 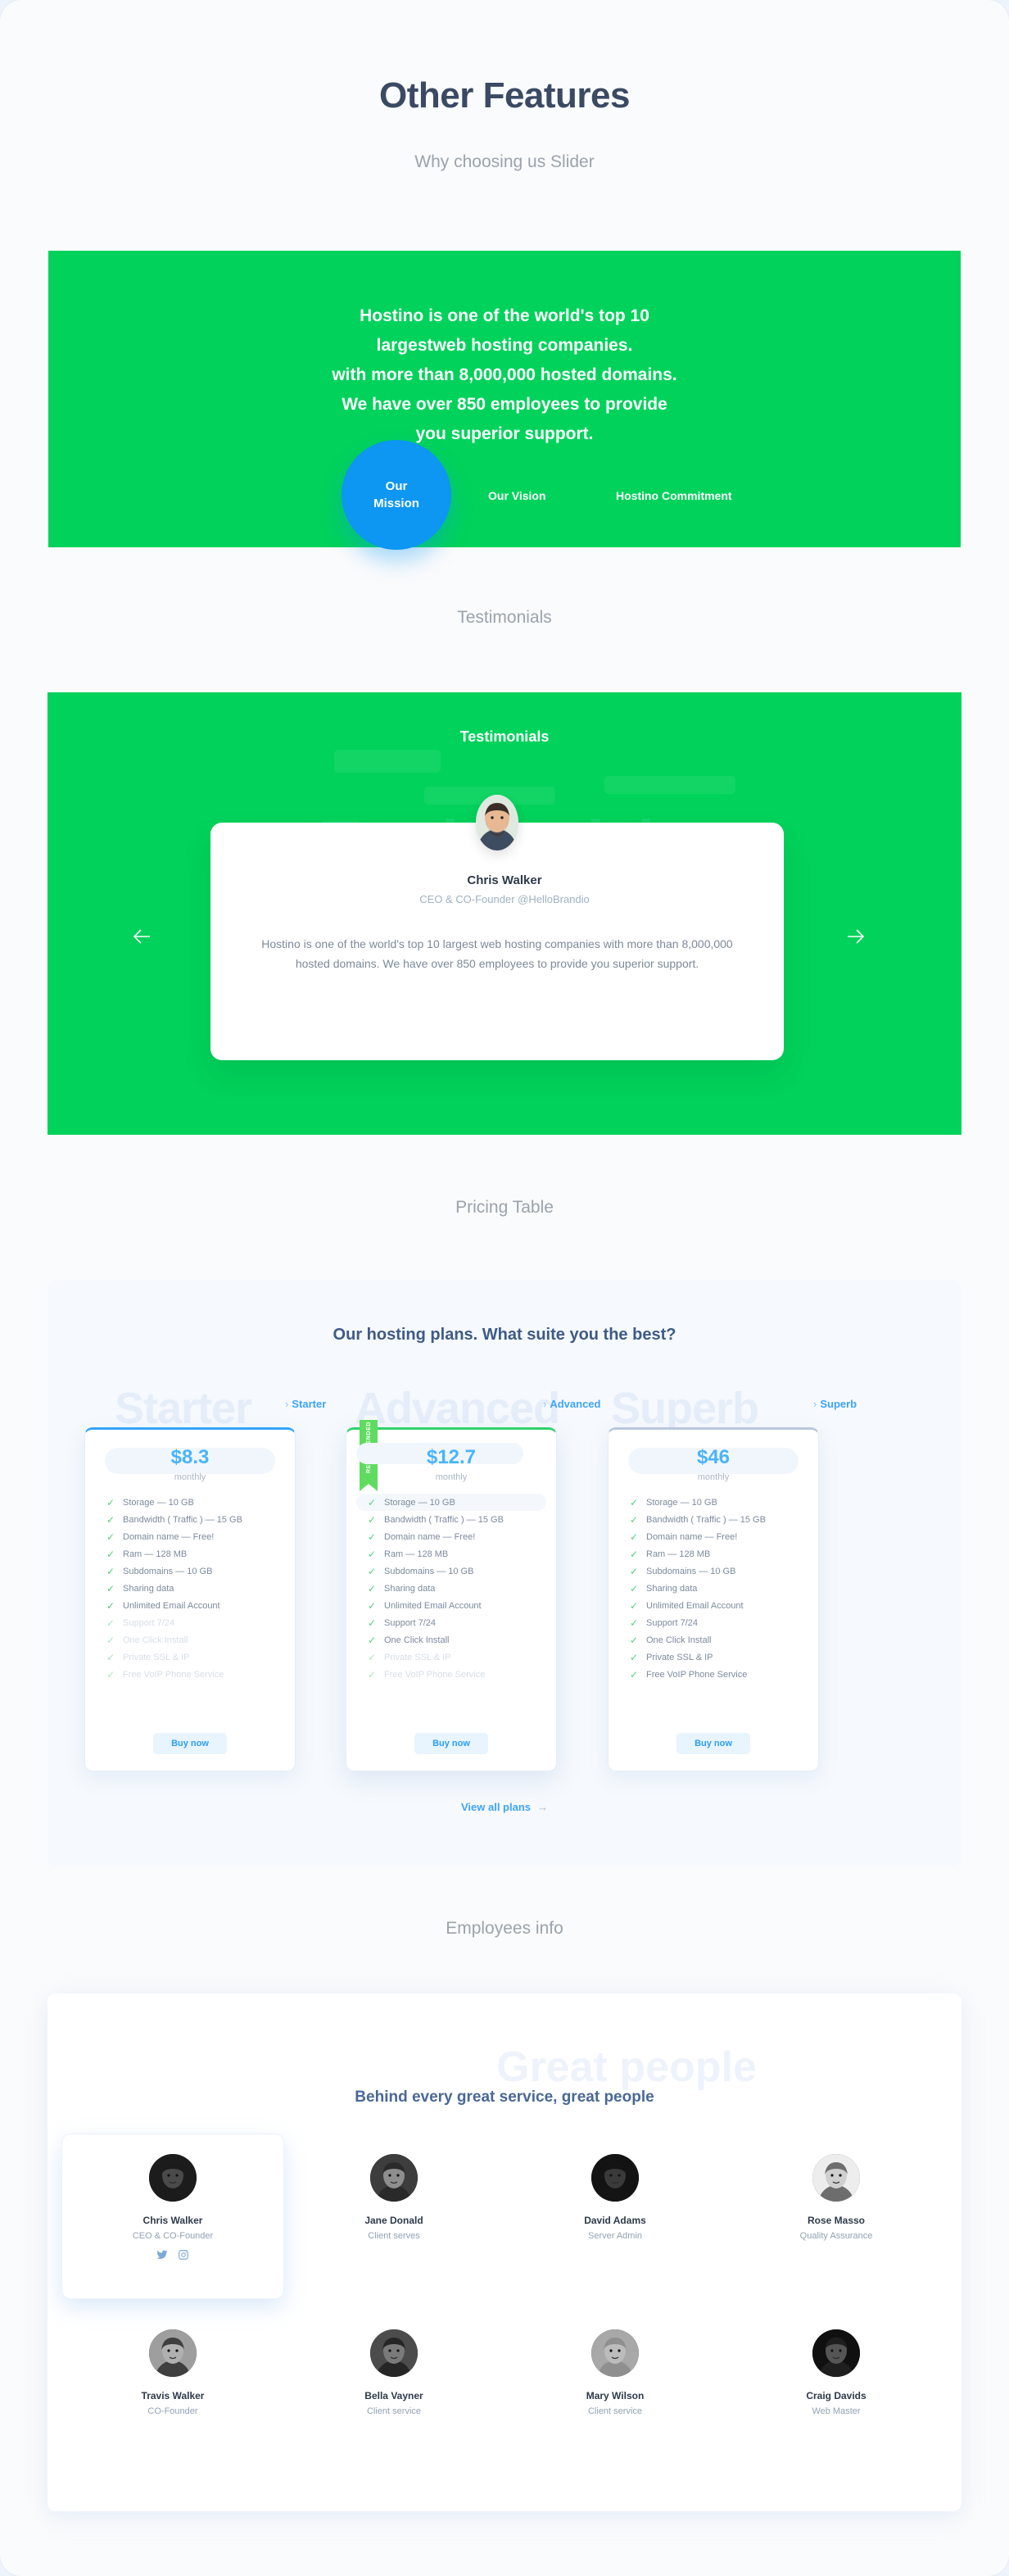 What do you see at coordinates (504, 1208) in the screenshot?
I see `pricing-section-heading: Pricing Table` at bounding box center [504, 1208].